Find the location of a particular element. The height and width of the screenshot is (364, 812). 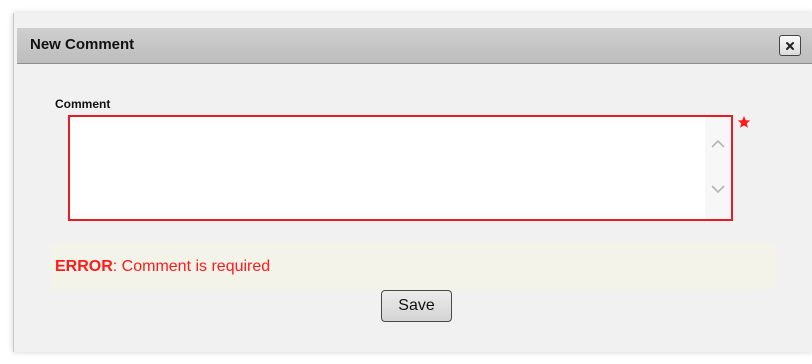

chevron-up-icon is located at coordinates (718, 145).